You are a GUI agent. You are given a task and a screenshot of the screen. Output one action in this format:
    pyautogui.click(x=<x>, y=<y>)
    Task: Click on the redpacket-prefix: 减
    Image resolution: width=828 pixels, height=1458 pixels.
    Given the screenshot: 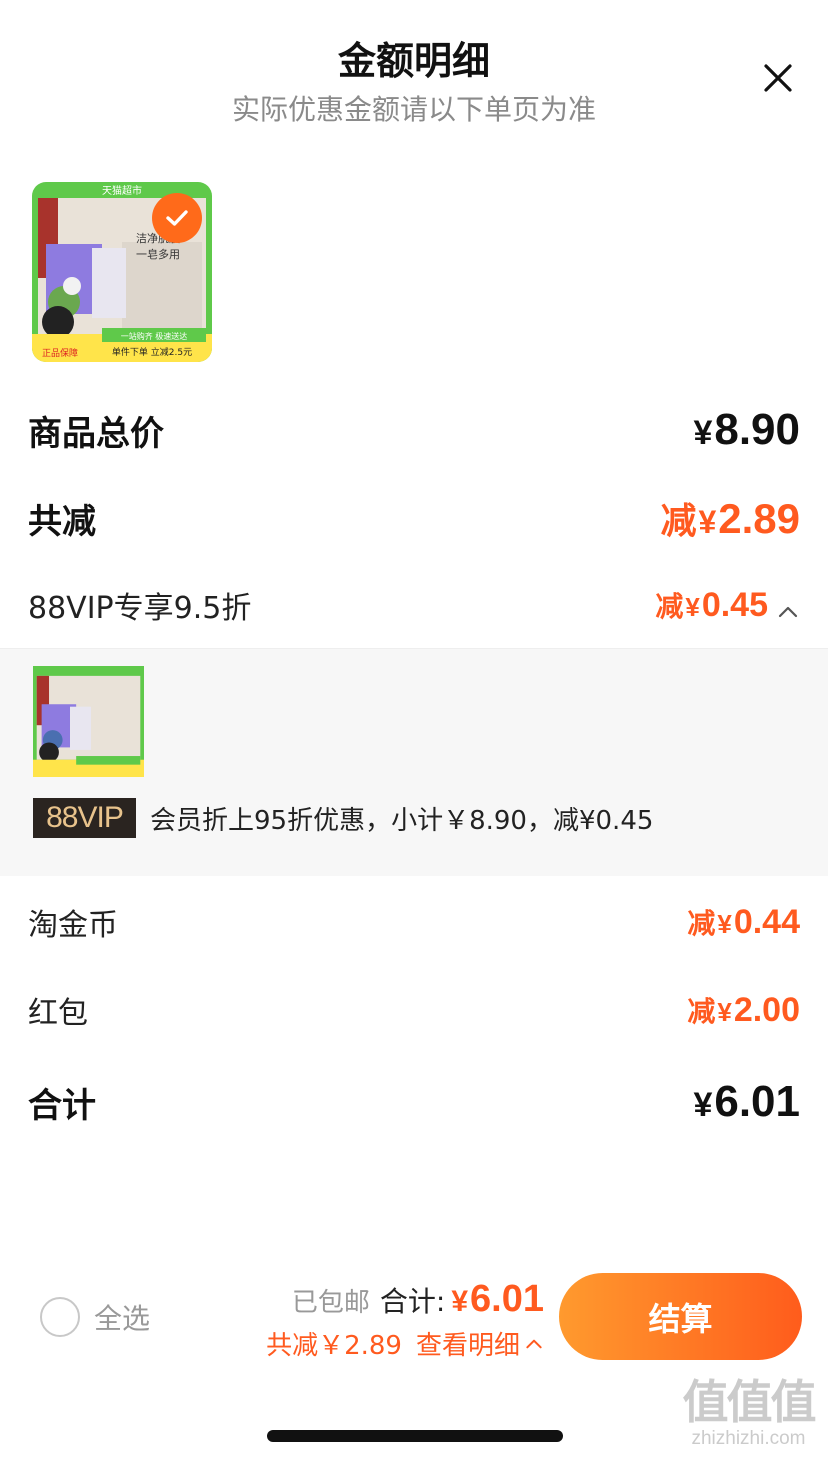 What is the action you would take?
    pyautogui.click(x=701, y=1011)
    